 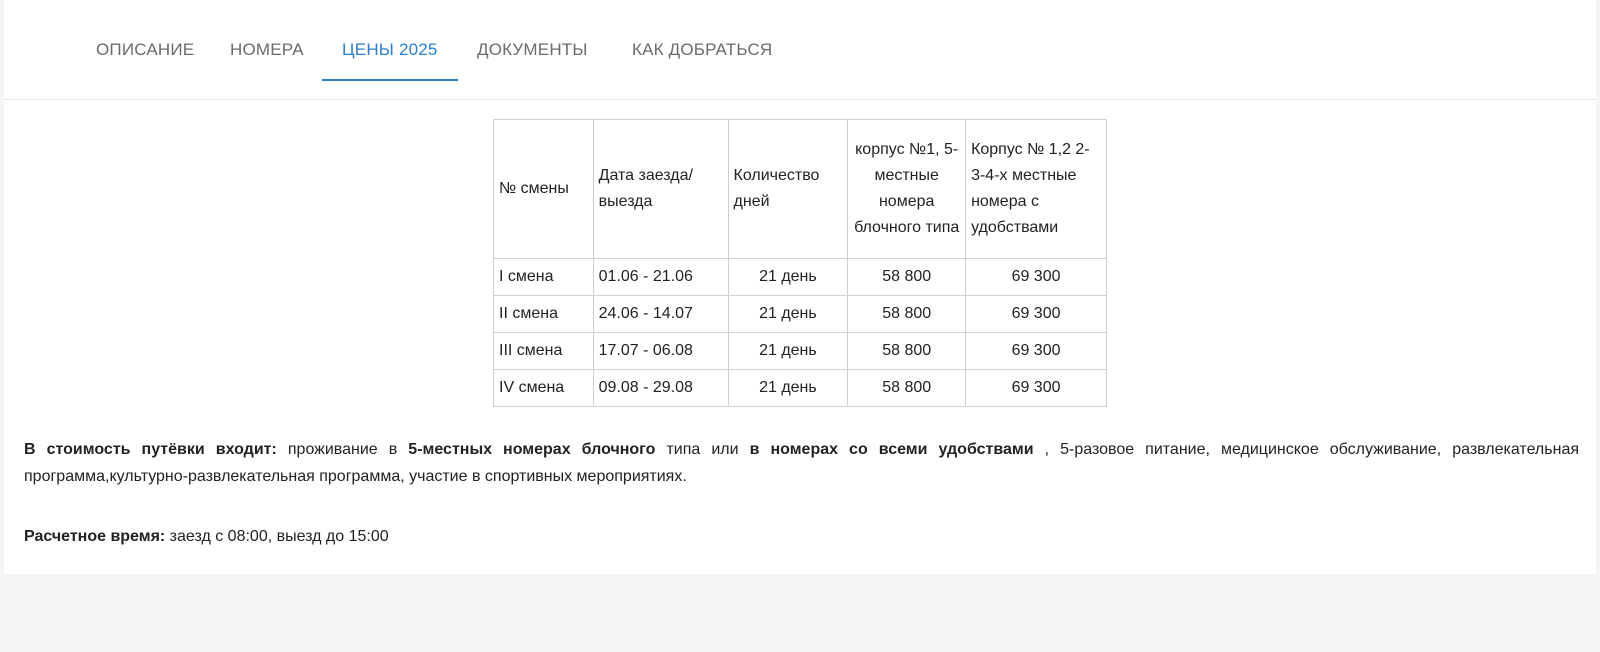 What do you see at coordinates (702, 449) in the screenshot?
I see `info-text-part: типа или` at bounding box center [702, 449].